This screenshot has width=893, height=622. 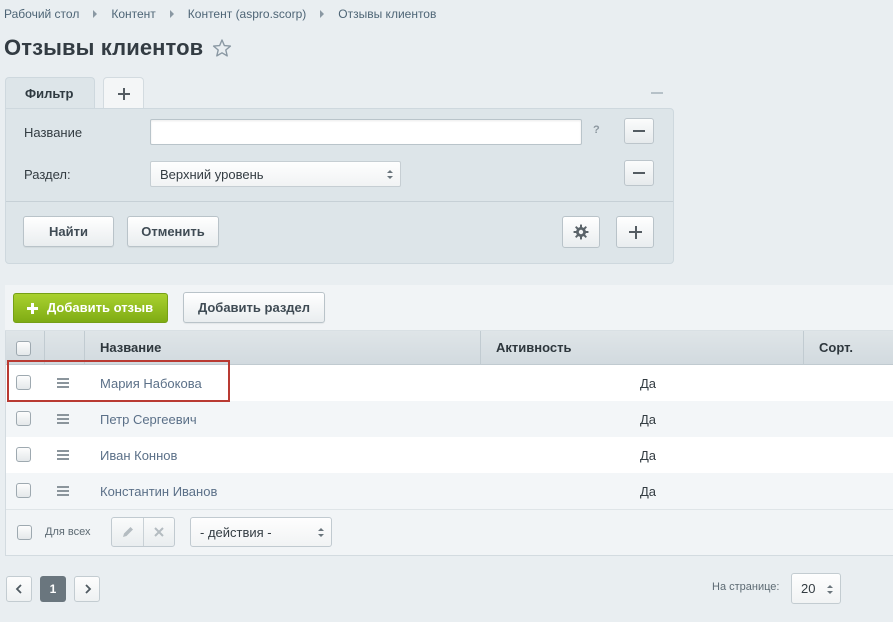 What do you see at coordinates (148, 419) in the screenshot?
I see `row-name-link: Петр Сергеевич` at bounding box center [148, 419].